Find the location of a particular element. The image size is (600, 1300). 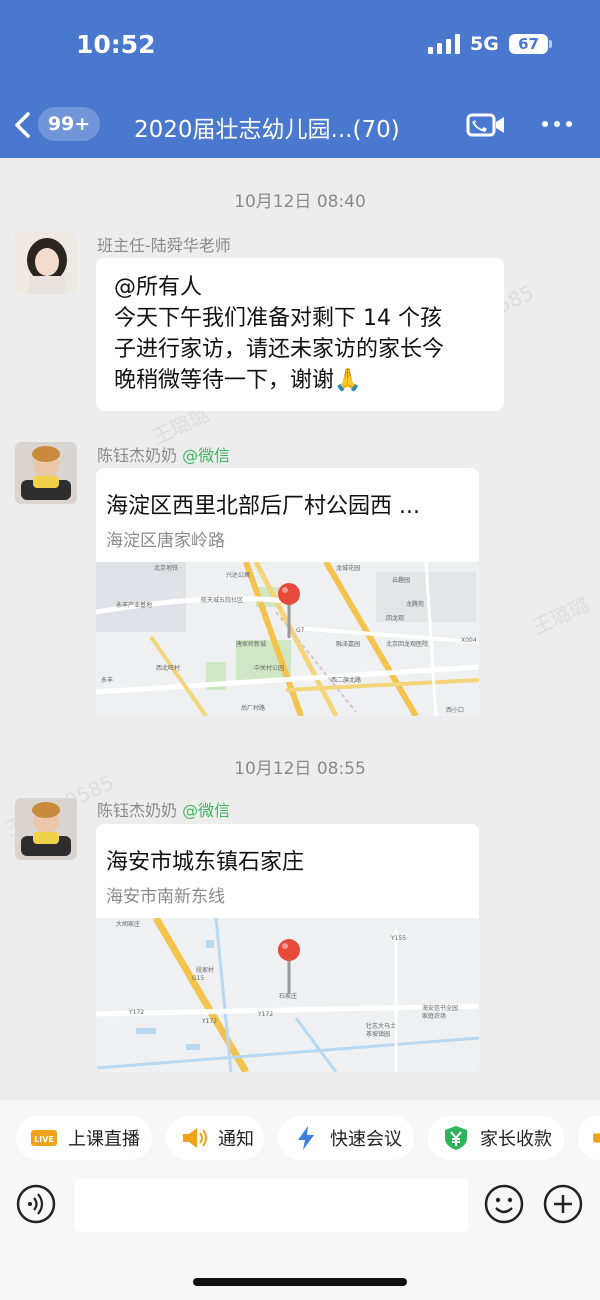

tool-label: 家长收款 is located at coordinates (516, 1139).